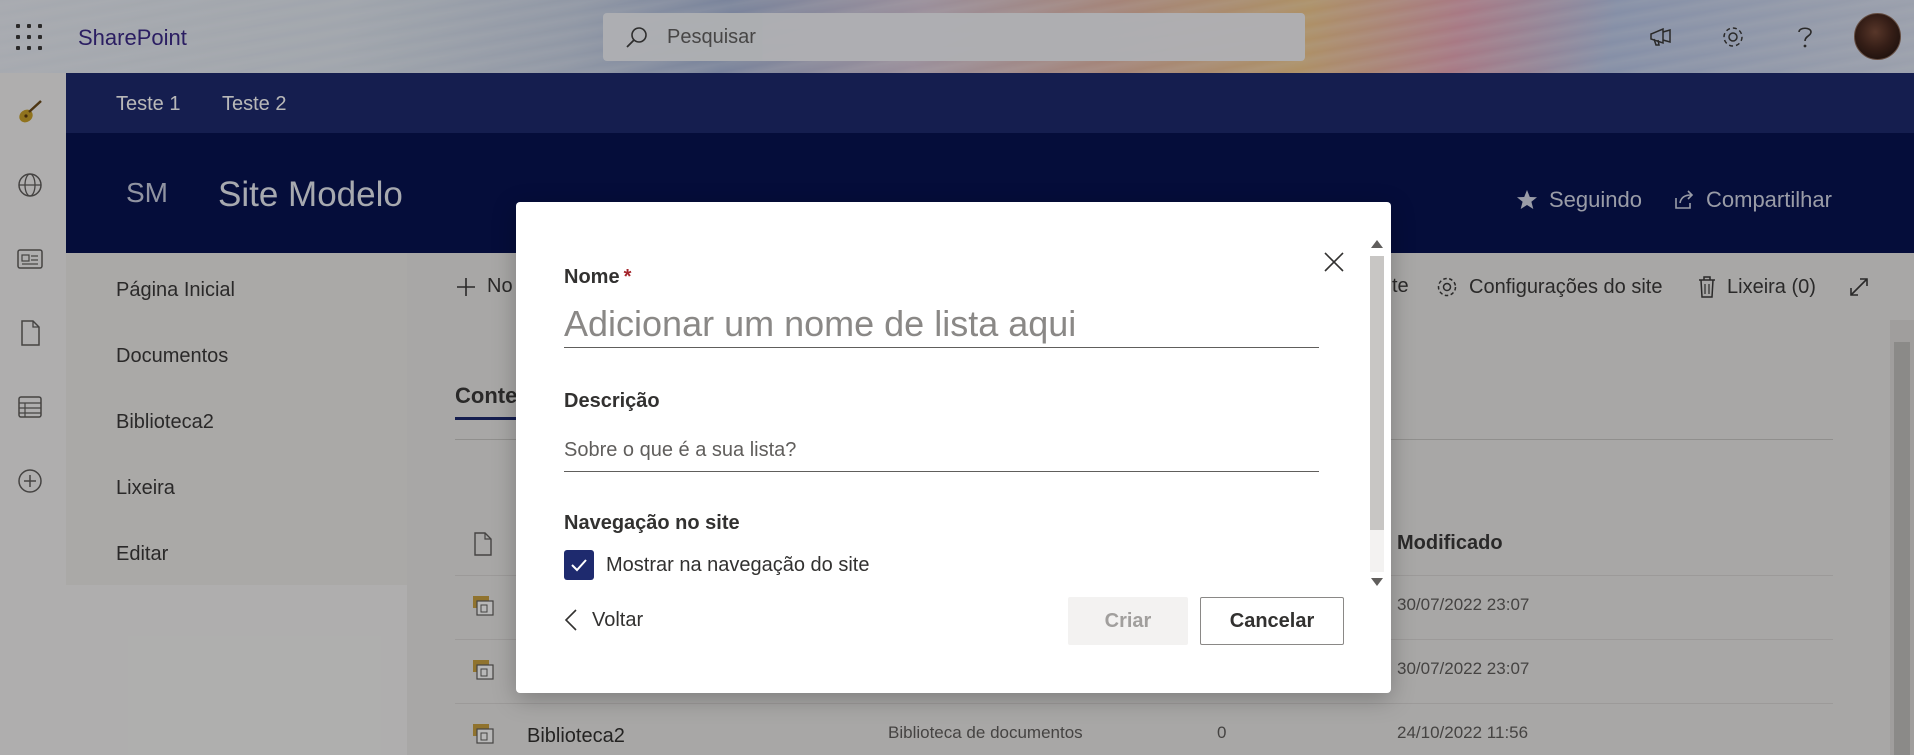 The width and height of the screenshot is (1914, 755). Describe the element at coordinates (627, 277) in the screenshot. I see `required-mark: *` at that location.